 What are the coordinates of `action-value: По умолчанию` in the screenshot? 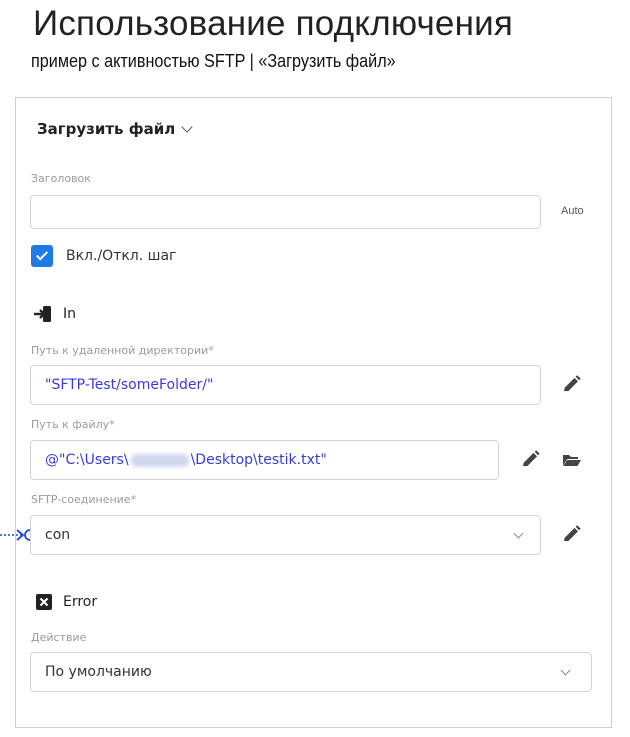 It's located at (98, 672).